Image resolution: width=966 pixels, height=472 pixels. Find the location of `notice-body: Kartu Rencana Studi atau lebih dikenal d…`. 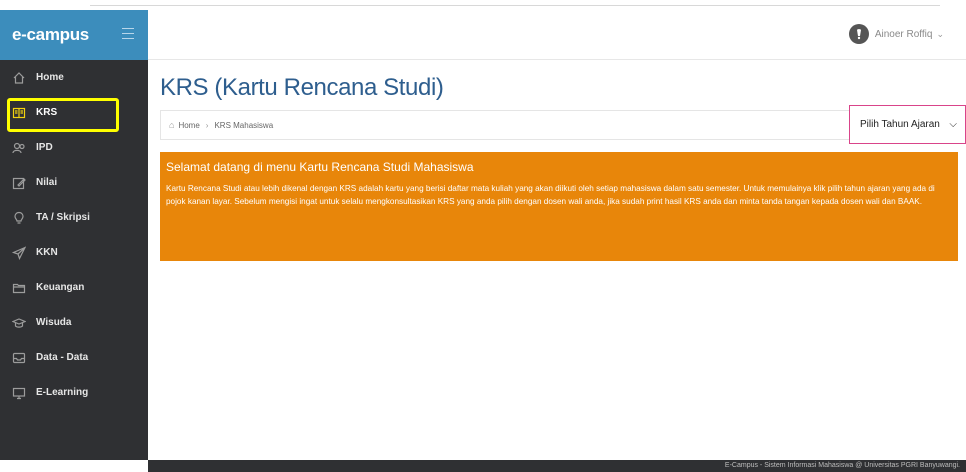

notice-body: Kartu Rencana Studi atau lebih dikenal d… is located at coordinates (550, 195).